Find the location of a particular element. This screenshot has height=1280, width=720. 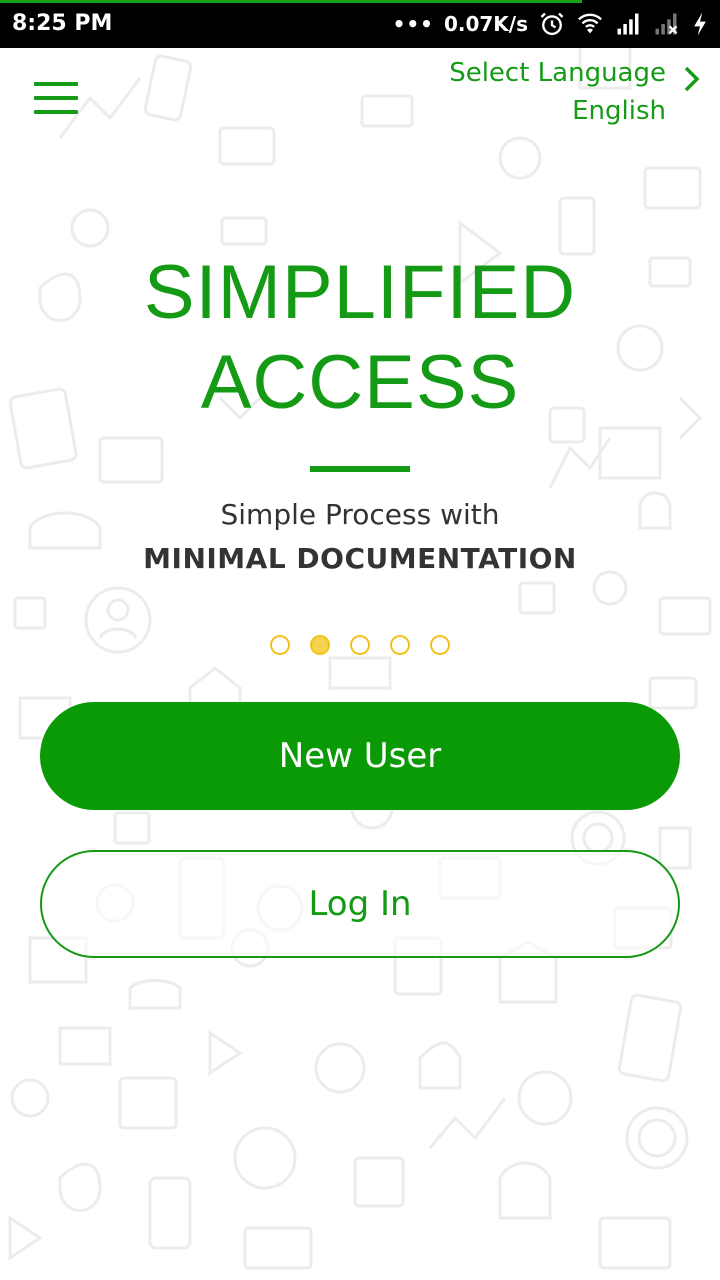

hero-subtitle: Simple Process with is located at coordinates (360, 514).